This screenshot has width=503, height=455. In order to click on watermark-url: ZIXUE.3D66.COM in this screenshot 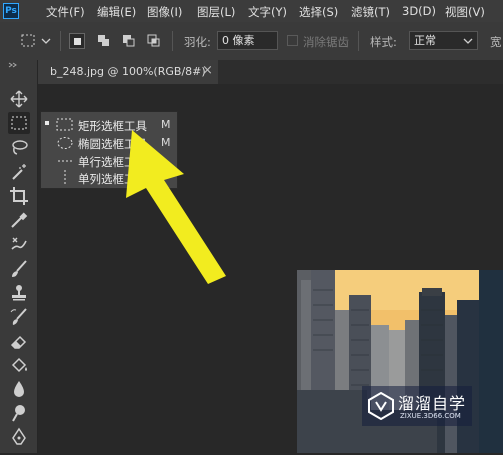, I will do `click(430, 416)`.